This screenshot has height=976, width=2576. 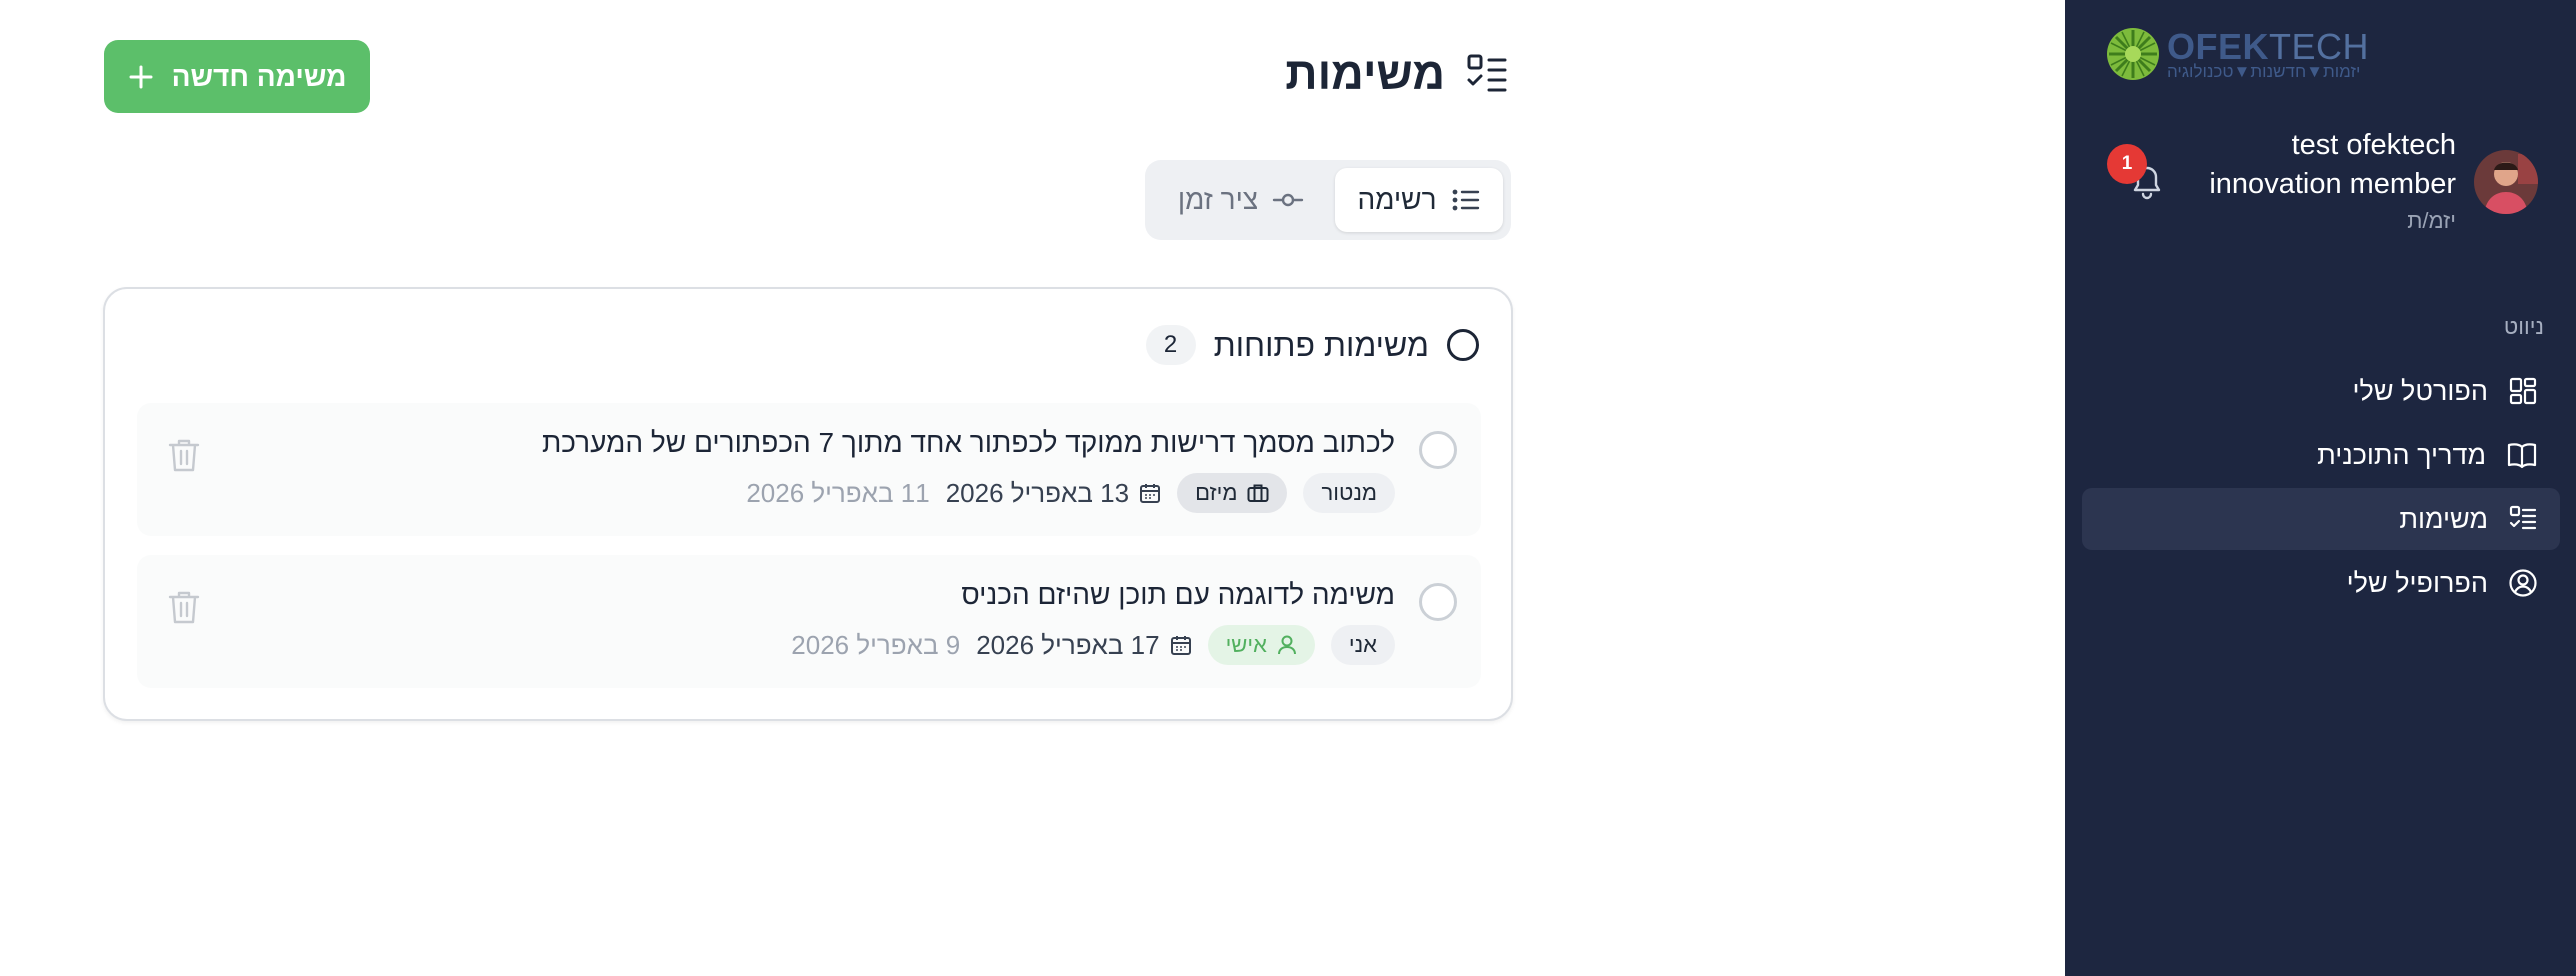 I want to click on view-timeline-label: ציר זמן, so click(x=1218, y=199).